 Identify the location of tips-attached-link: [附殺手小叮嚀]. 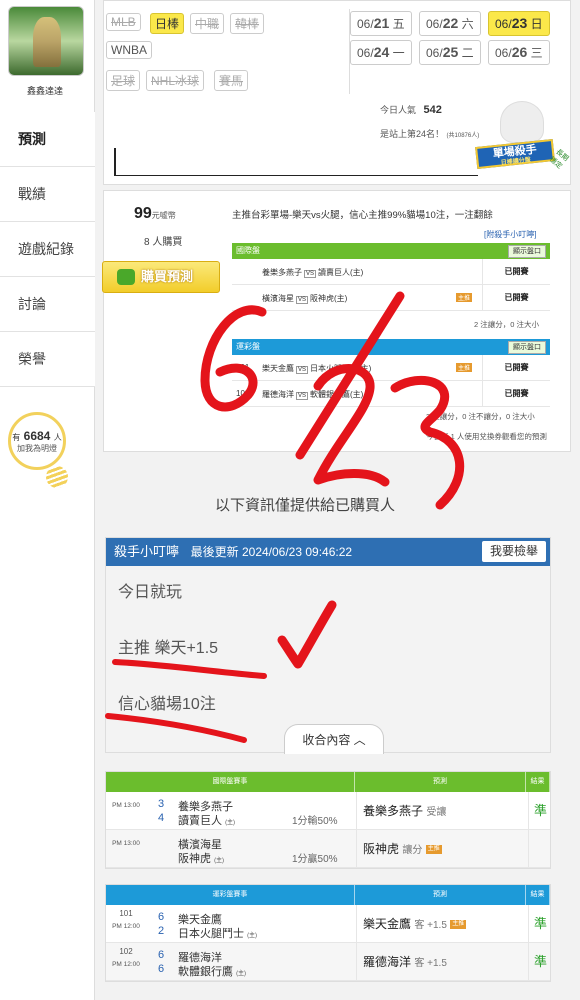
(510, 234).